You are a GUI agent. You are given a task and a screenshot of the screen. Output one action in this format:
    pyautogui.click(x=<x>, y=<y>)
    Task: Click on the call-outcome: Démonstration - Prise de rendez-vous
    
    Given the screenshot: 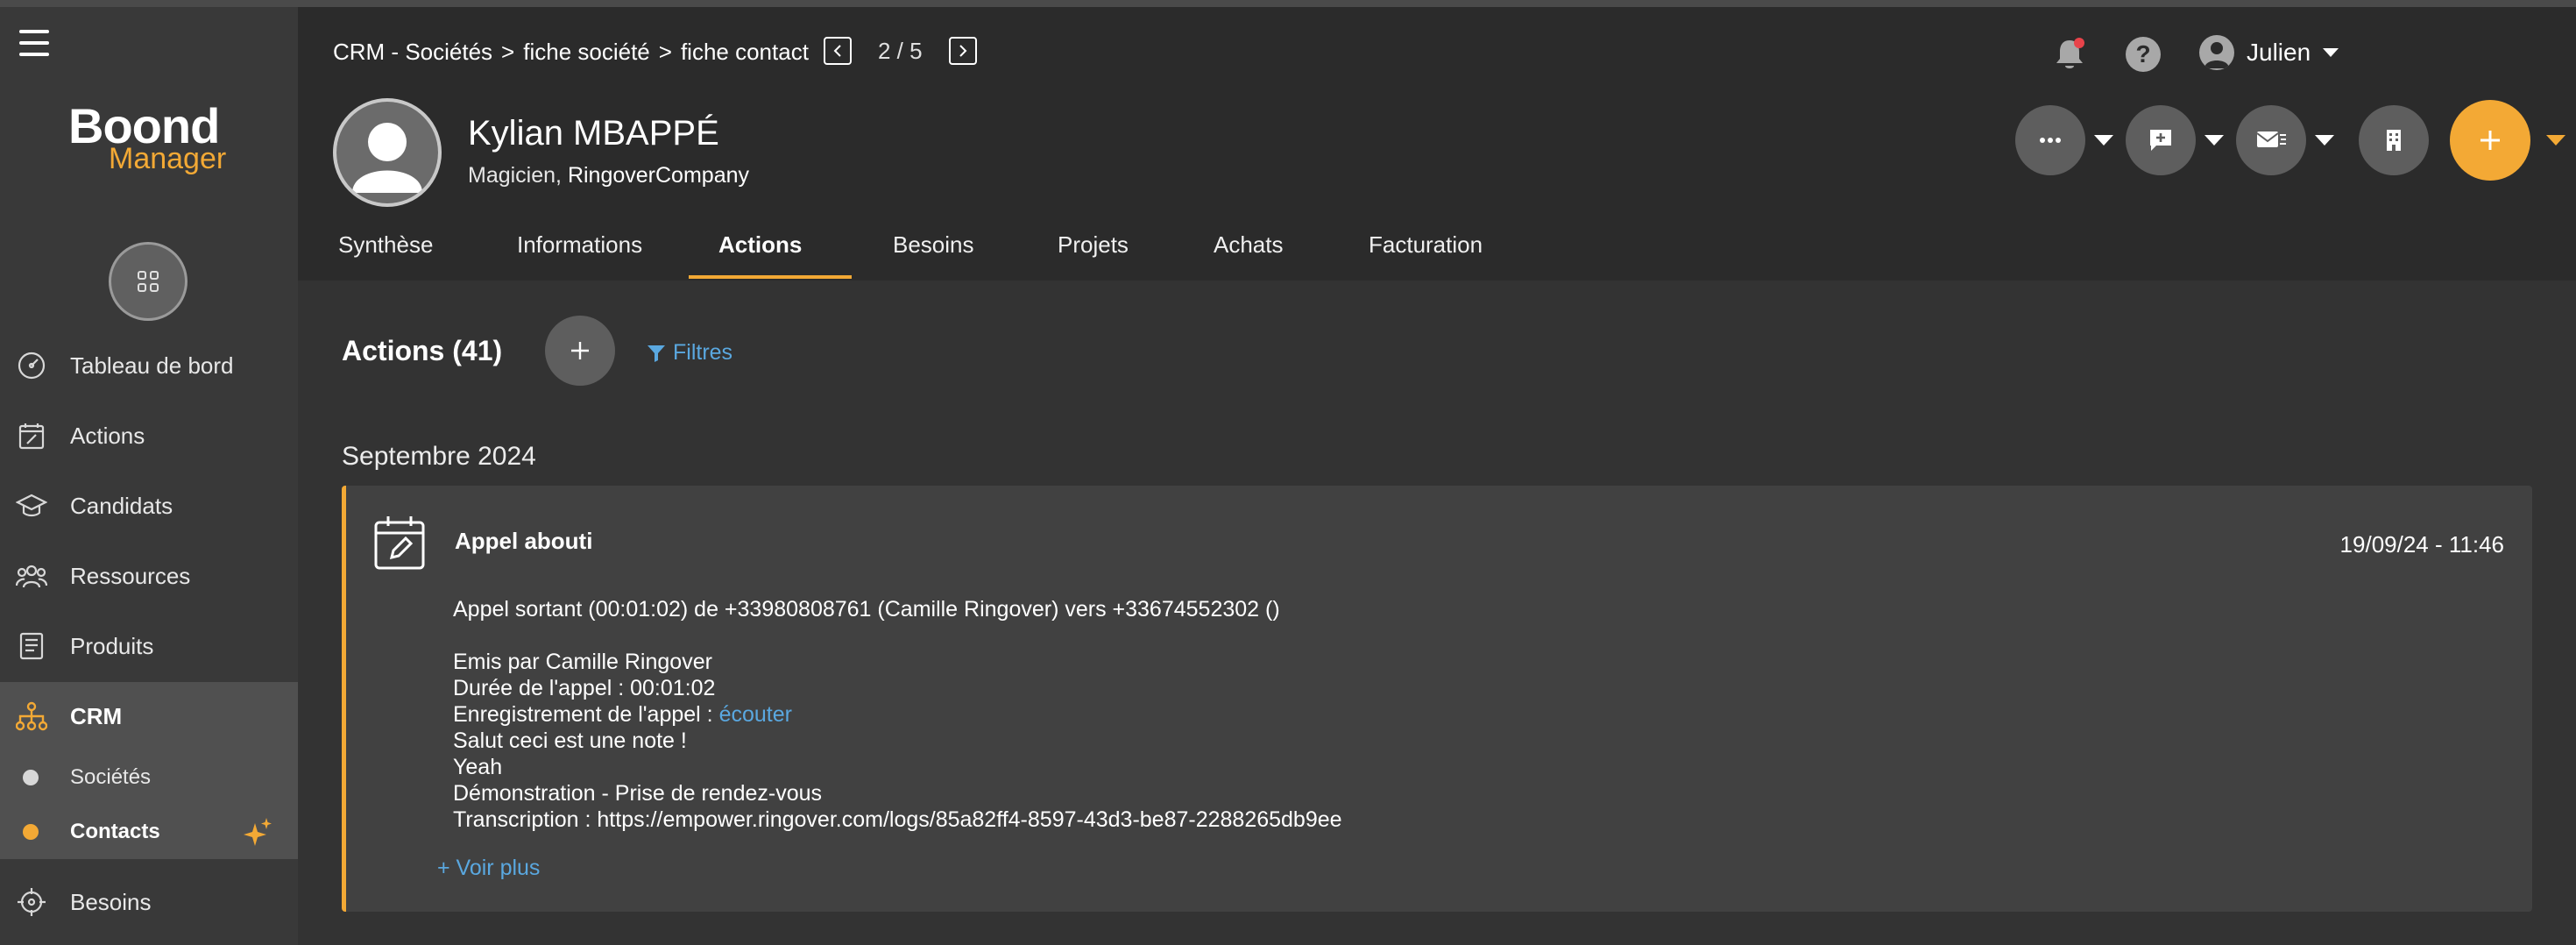 What is the action you would take?
    pyautogui.click(x=638, y=793)
    